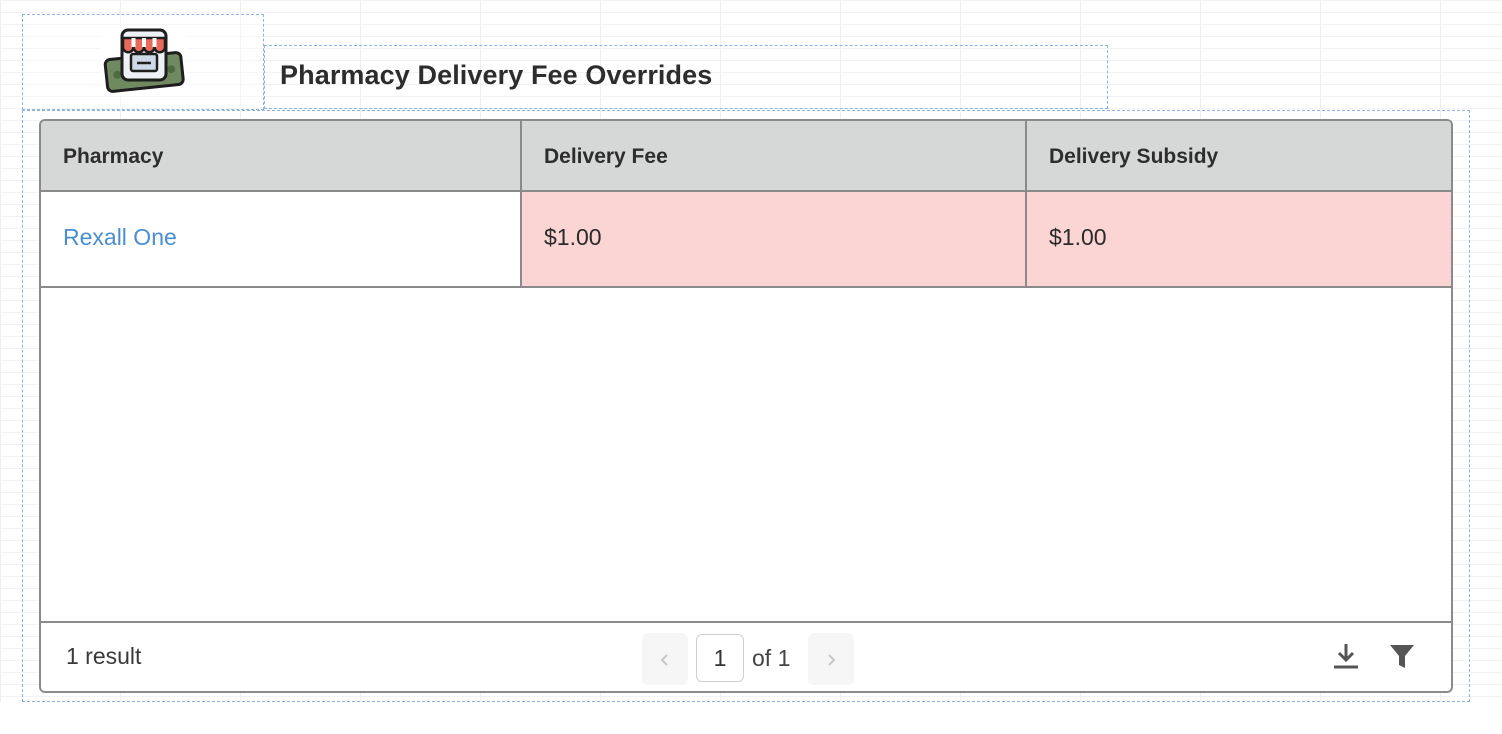 The height and width of the screenshot is (734, 1502). I want to click on filter-icon, so click(1402, 656).